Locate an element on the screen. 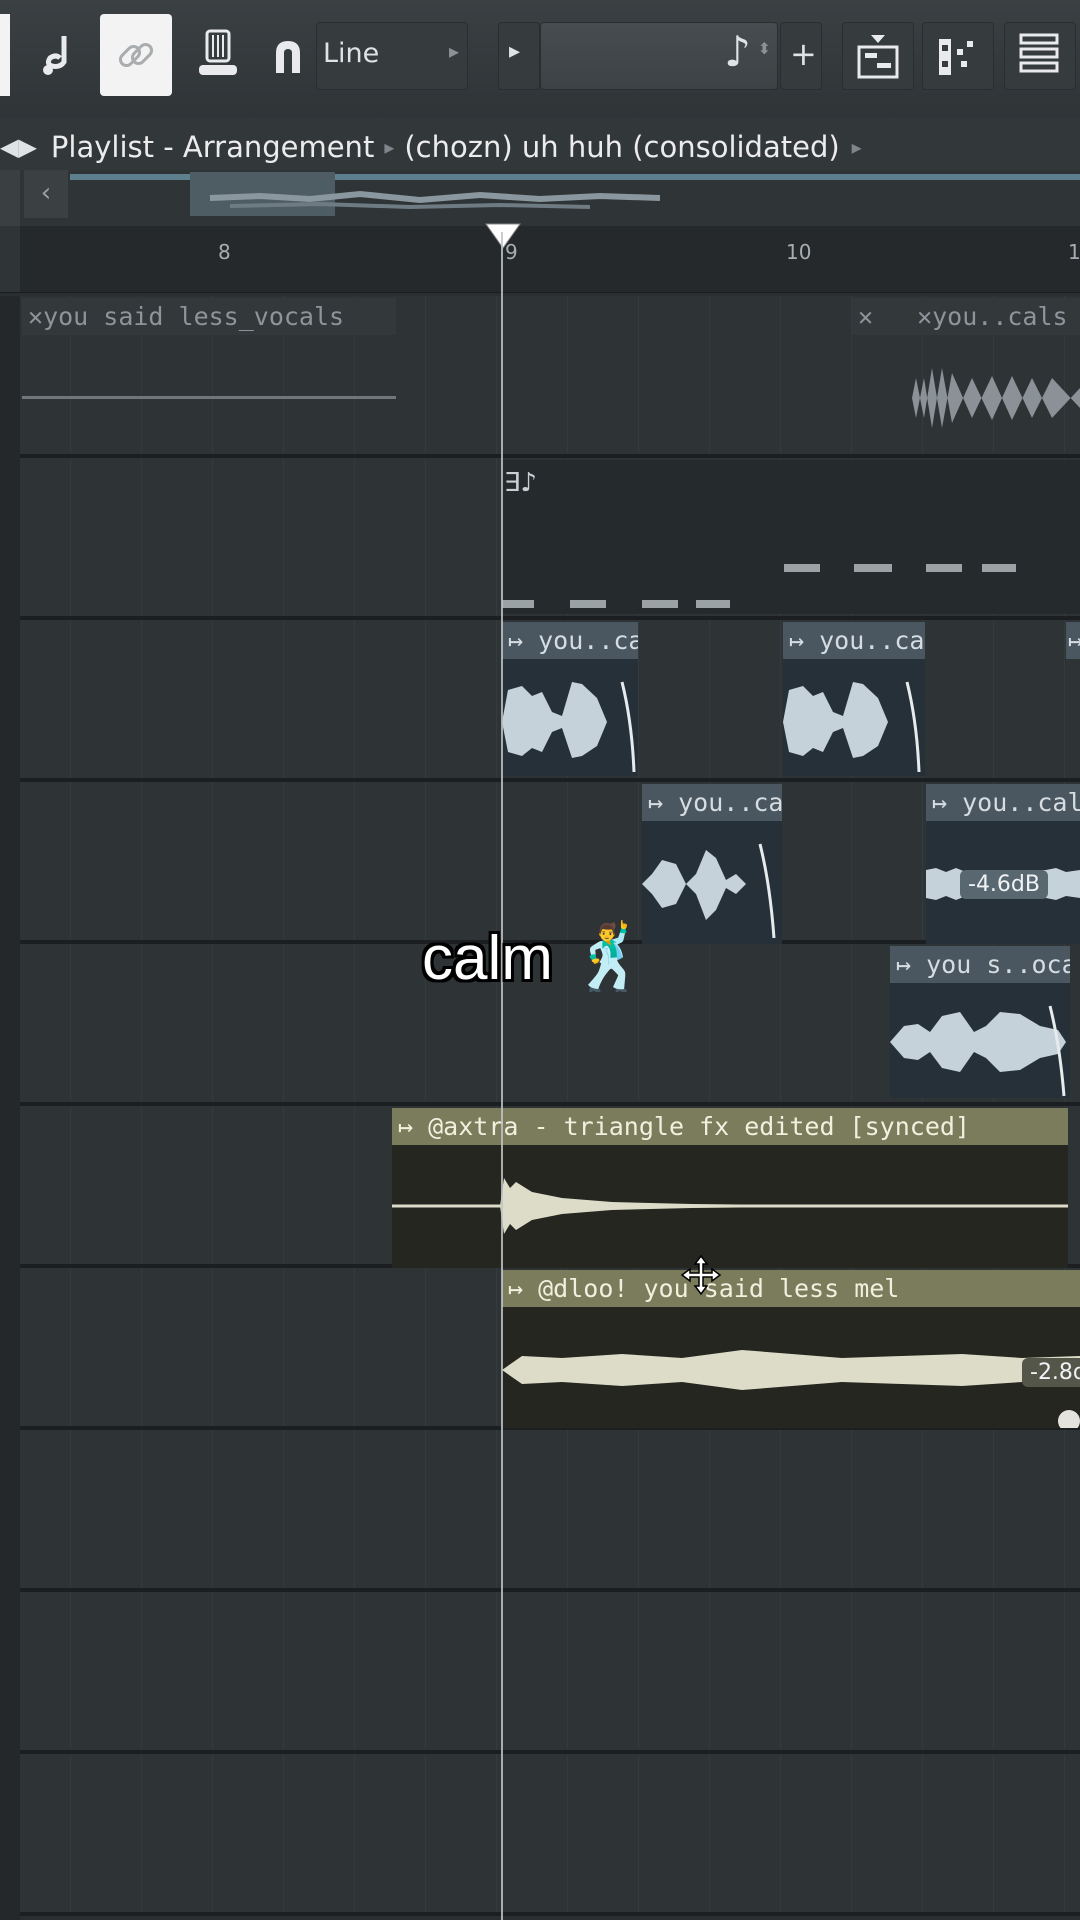 The height and width of the screenshot is (1920, 1080). caption-text: calm is located at coordinates (487, 958).